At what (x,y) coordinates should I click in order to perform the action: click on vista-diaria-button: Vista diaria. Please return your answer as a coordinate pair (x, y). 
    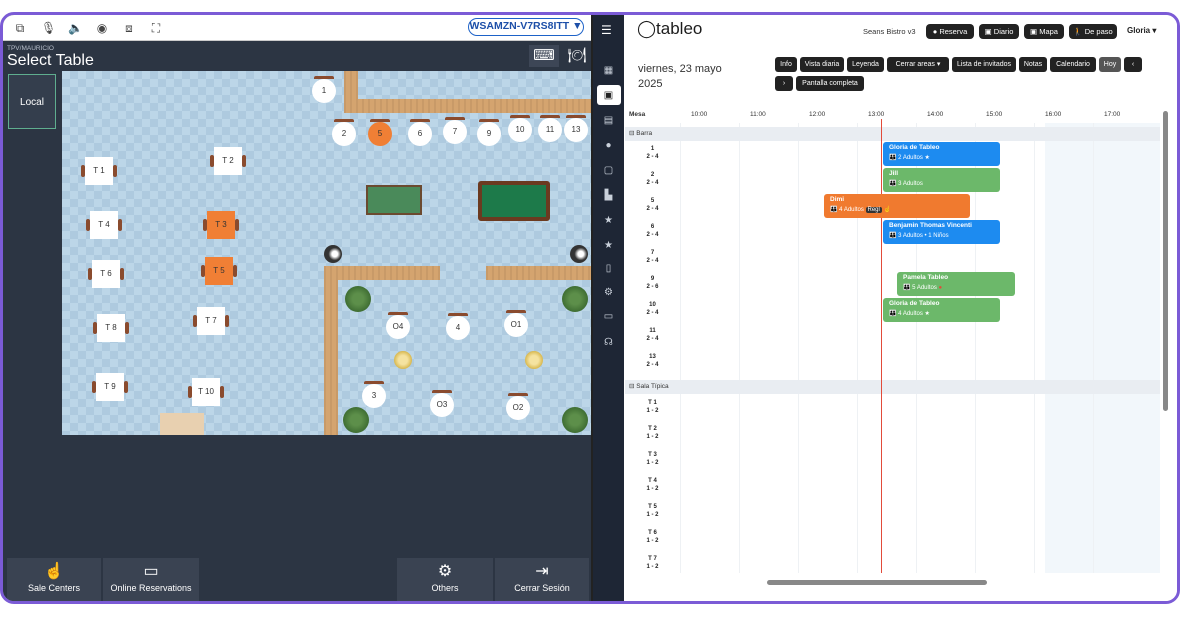
    Looking at the image, I should click on (822, 64).